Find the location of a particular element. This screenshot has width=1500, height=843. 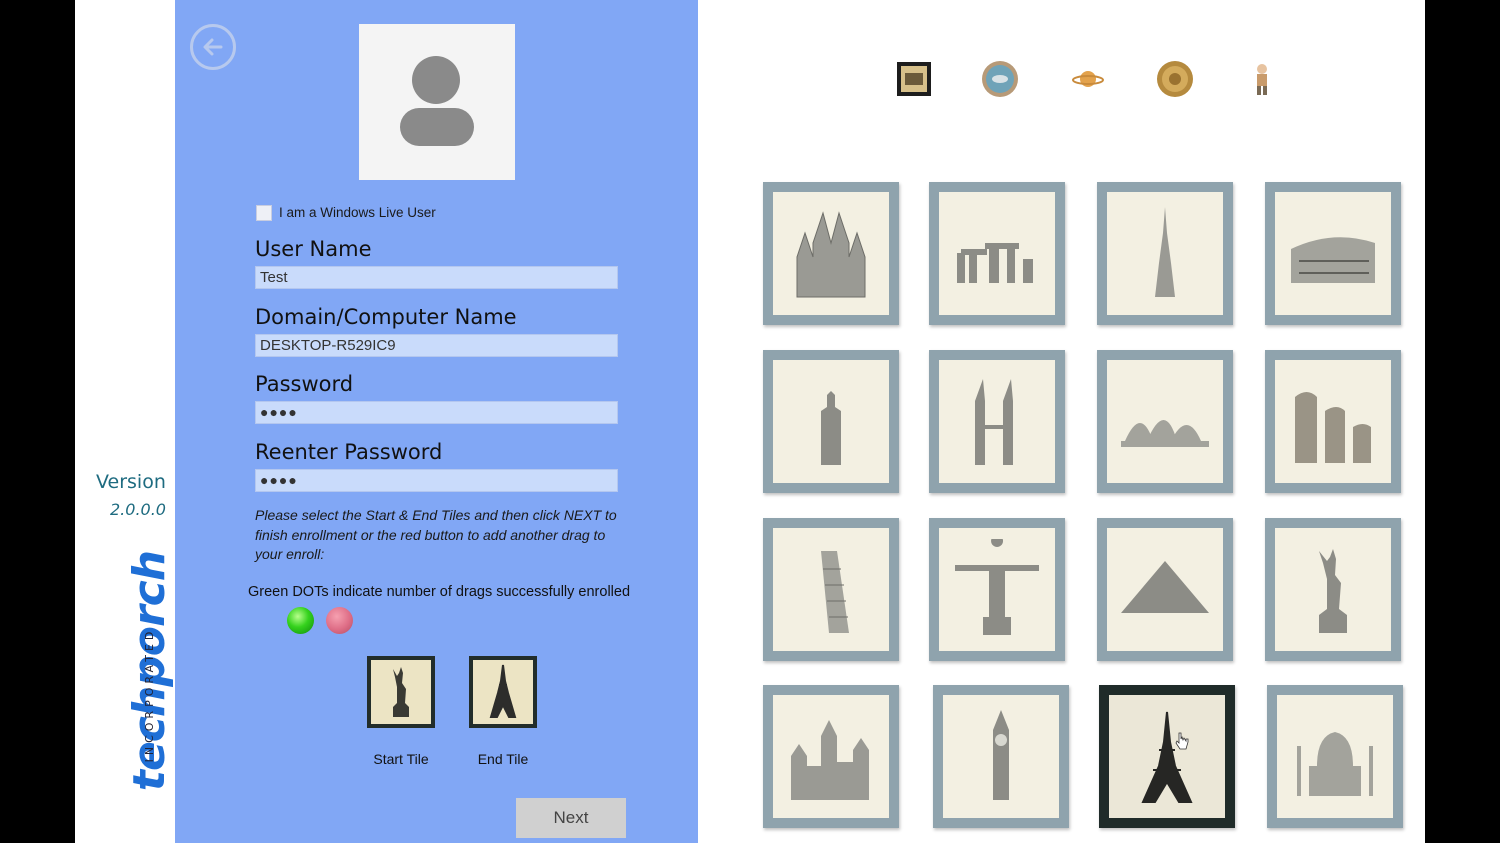

portrait-icon is located at coordinates (914, 79).